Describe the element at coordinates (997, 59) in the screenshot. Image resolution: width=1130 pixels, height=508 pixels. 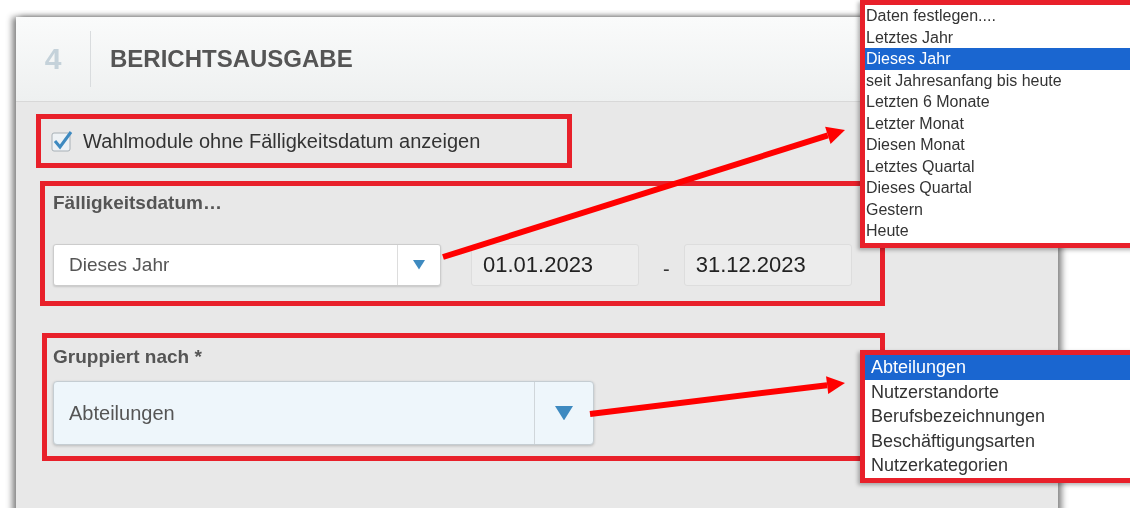
I see `list-option: Dieses Jahr` at that location.